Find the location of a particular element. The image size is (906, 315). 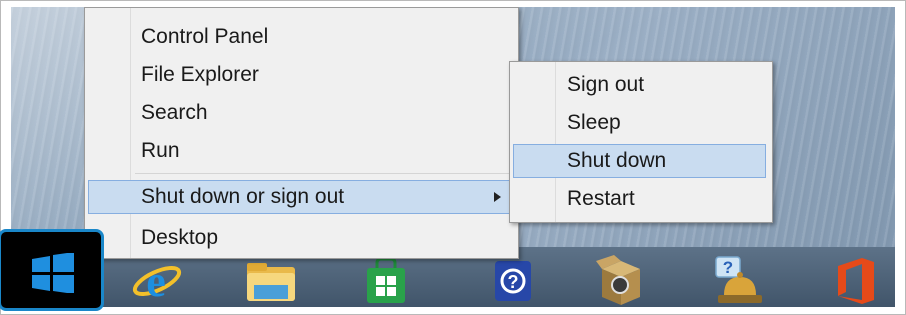

menu-item-shut-down-or-sign-out: Shut down or sign out is located at coordinates (300, 197).